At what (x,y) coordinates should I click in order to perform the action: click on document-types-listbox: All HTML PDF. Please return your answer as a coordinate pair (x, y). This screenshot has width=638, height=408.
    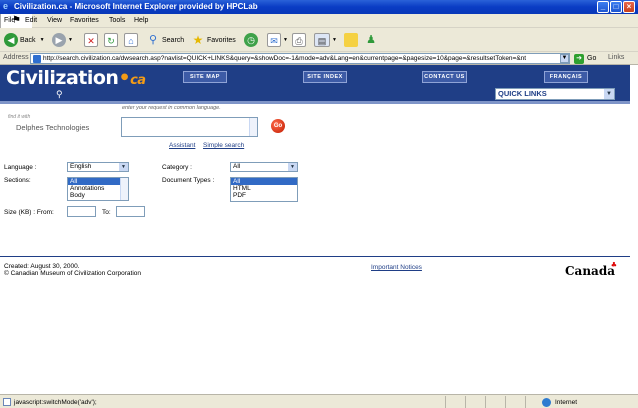
    Looking at the image, I should click on (264, 189).